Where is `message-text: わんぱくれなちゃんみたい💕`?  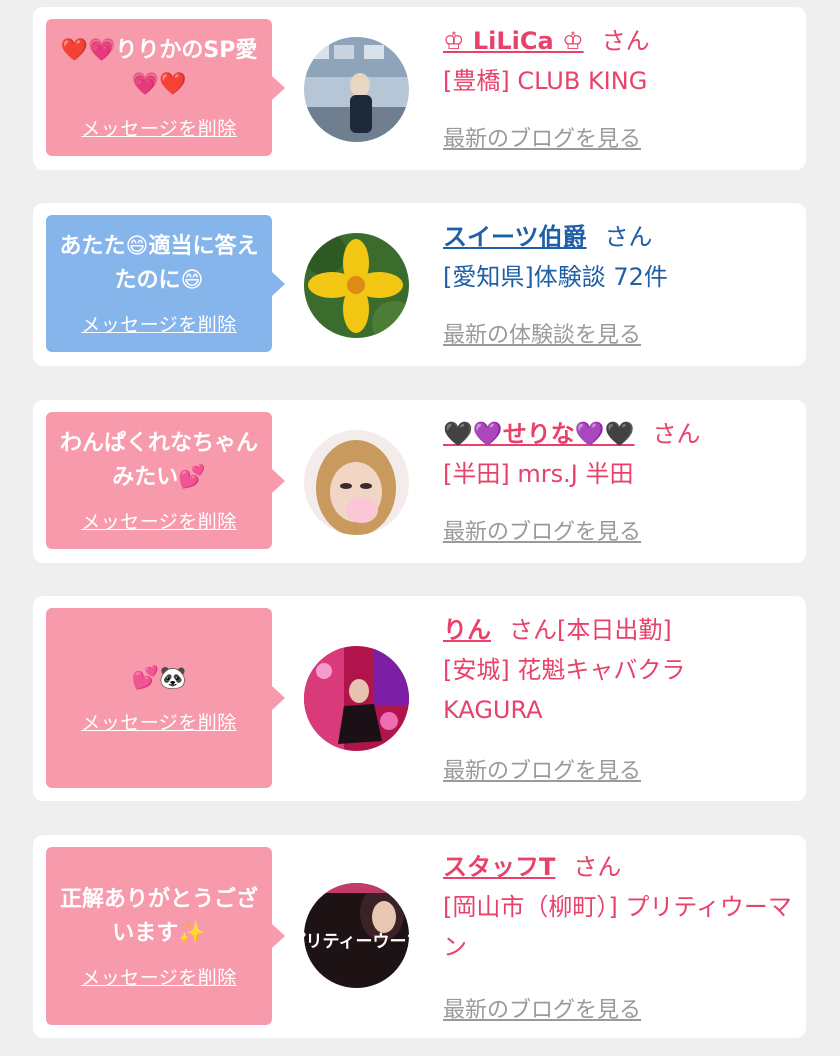 message-text: わんぱくれなちゃんみたい💕 is located at coordinates (158, 460).